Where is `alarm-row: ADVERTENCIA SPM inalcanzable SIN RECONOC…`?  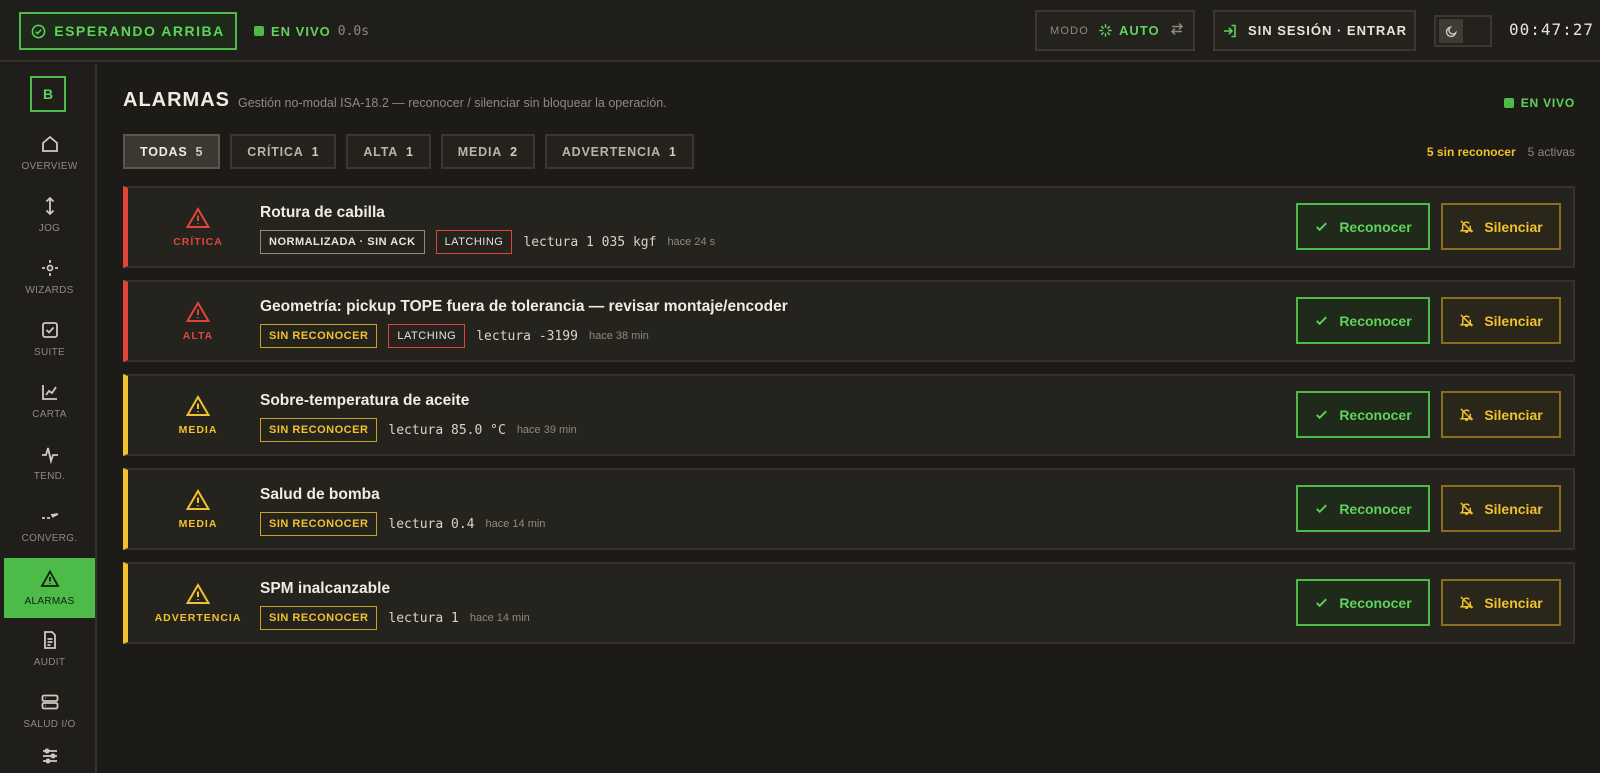
alarm-row: ADVERTENCIA SPM inalcanzable SIN RECONOC… is located at coordinates (849, 603).